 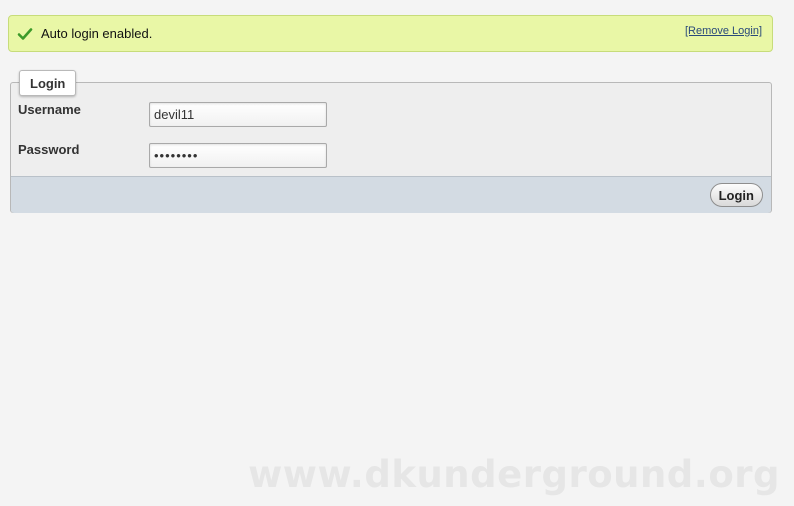 What do you see at coordinates (48, 83) in the screenshot?
I see `login-legend: Login` at bounding box center [48, 83].